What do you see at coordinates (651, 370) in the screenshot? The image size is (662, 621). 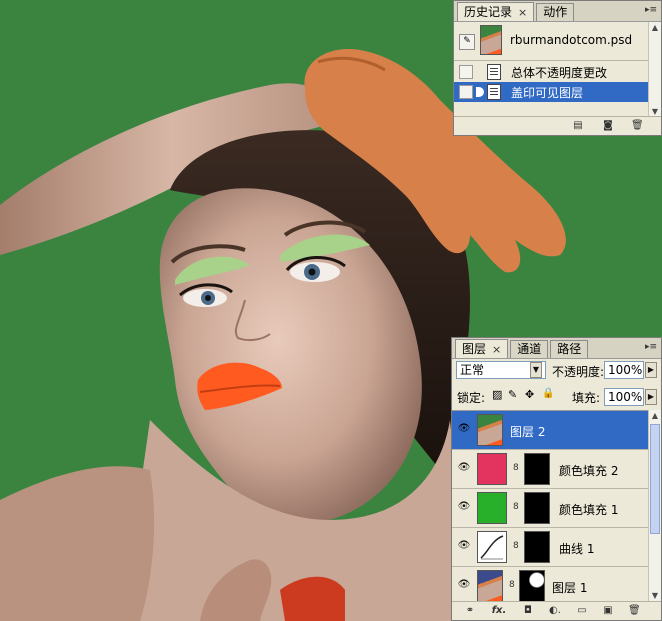 I see `opacity-slider-arrow-icon: ▶` at bounding box center [651, 370].